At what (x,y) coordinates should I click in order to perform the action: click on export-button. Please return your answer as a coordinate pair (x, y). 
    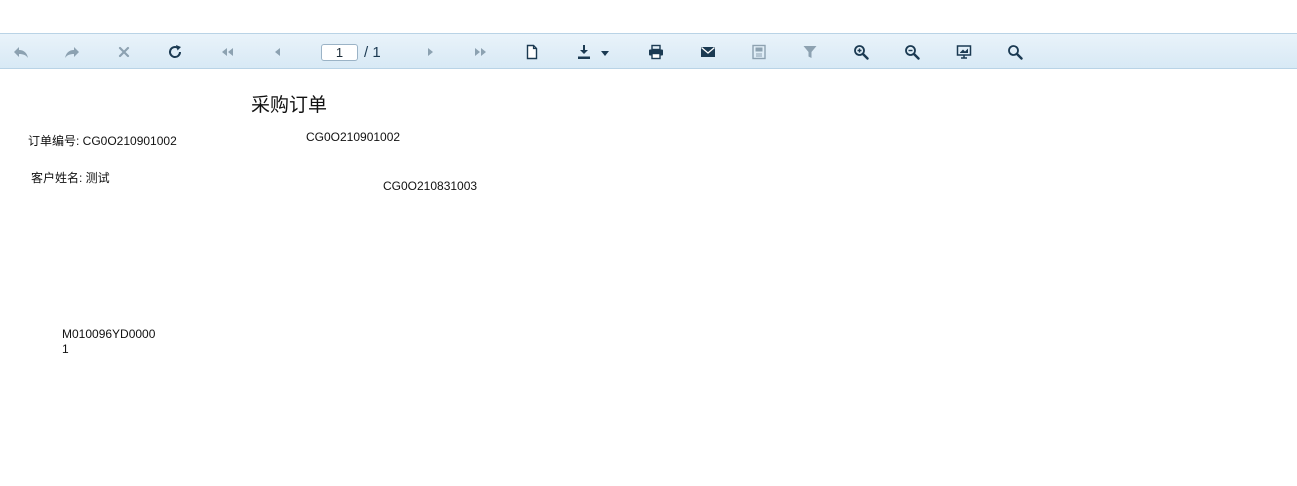
    Looking at the image, I should click on (584, 52).